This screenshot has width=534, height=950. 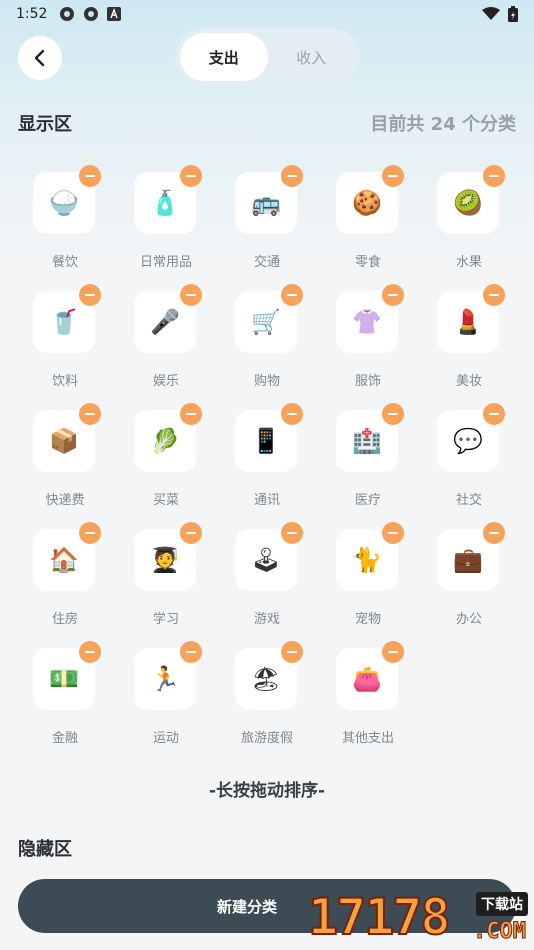 I want to click on category-label: 通讯, so click(x=266, y=500).